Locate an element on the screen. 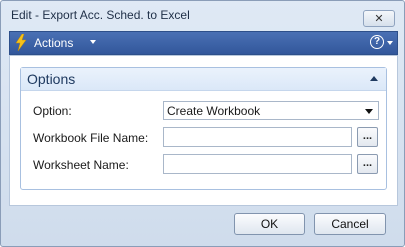  fasttab-title: Options is located at coordinates (51, 79).